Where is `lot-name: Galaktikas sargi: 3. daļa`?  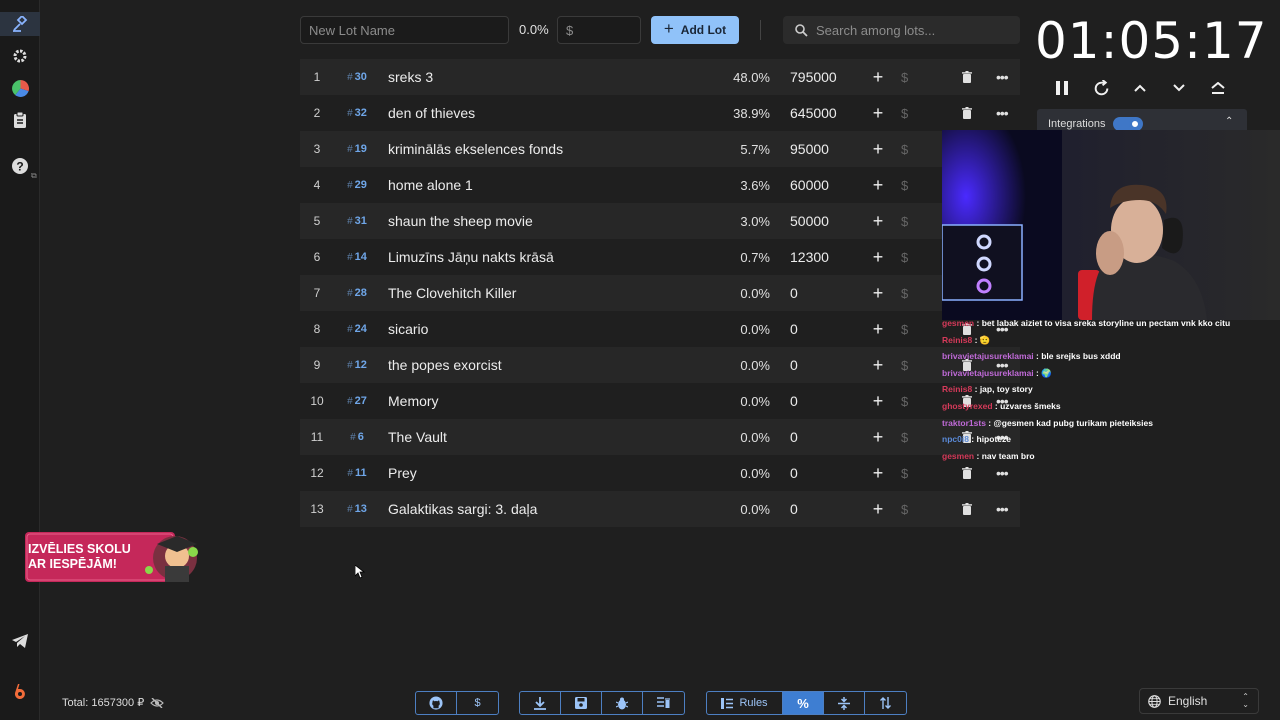 lot-name: Galaktikas sargi: 3. daļa is located at coordinates (462, 509).